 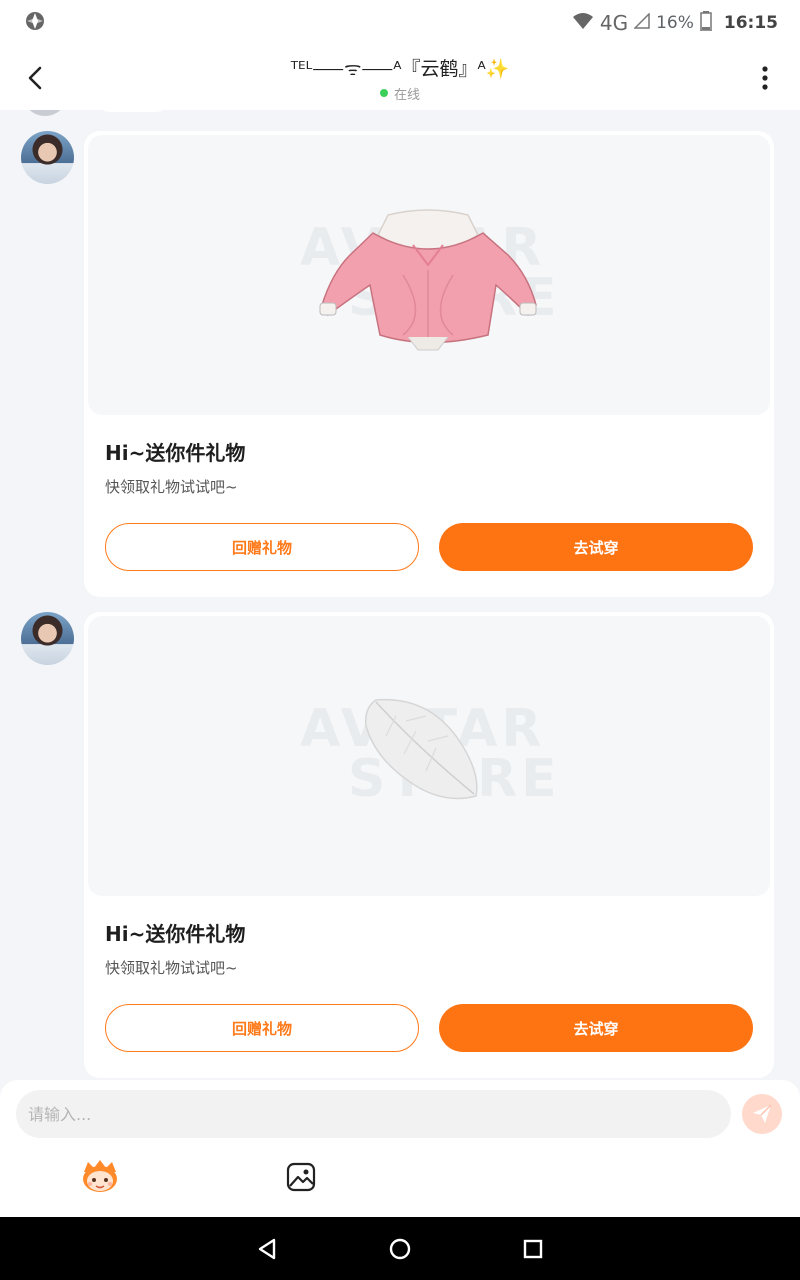 I want to click on mascot-face-icon, so click(x=100, y=1176).